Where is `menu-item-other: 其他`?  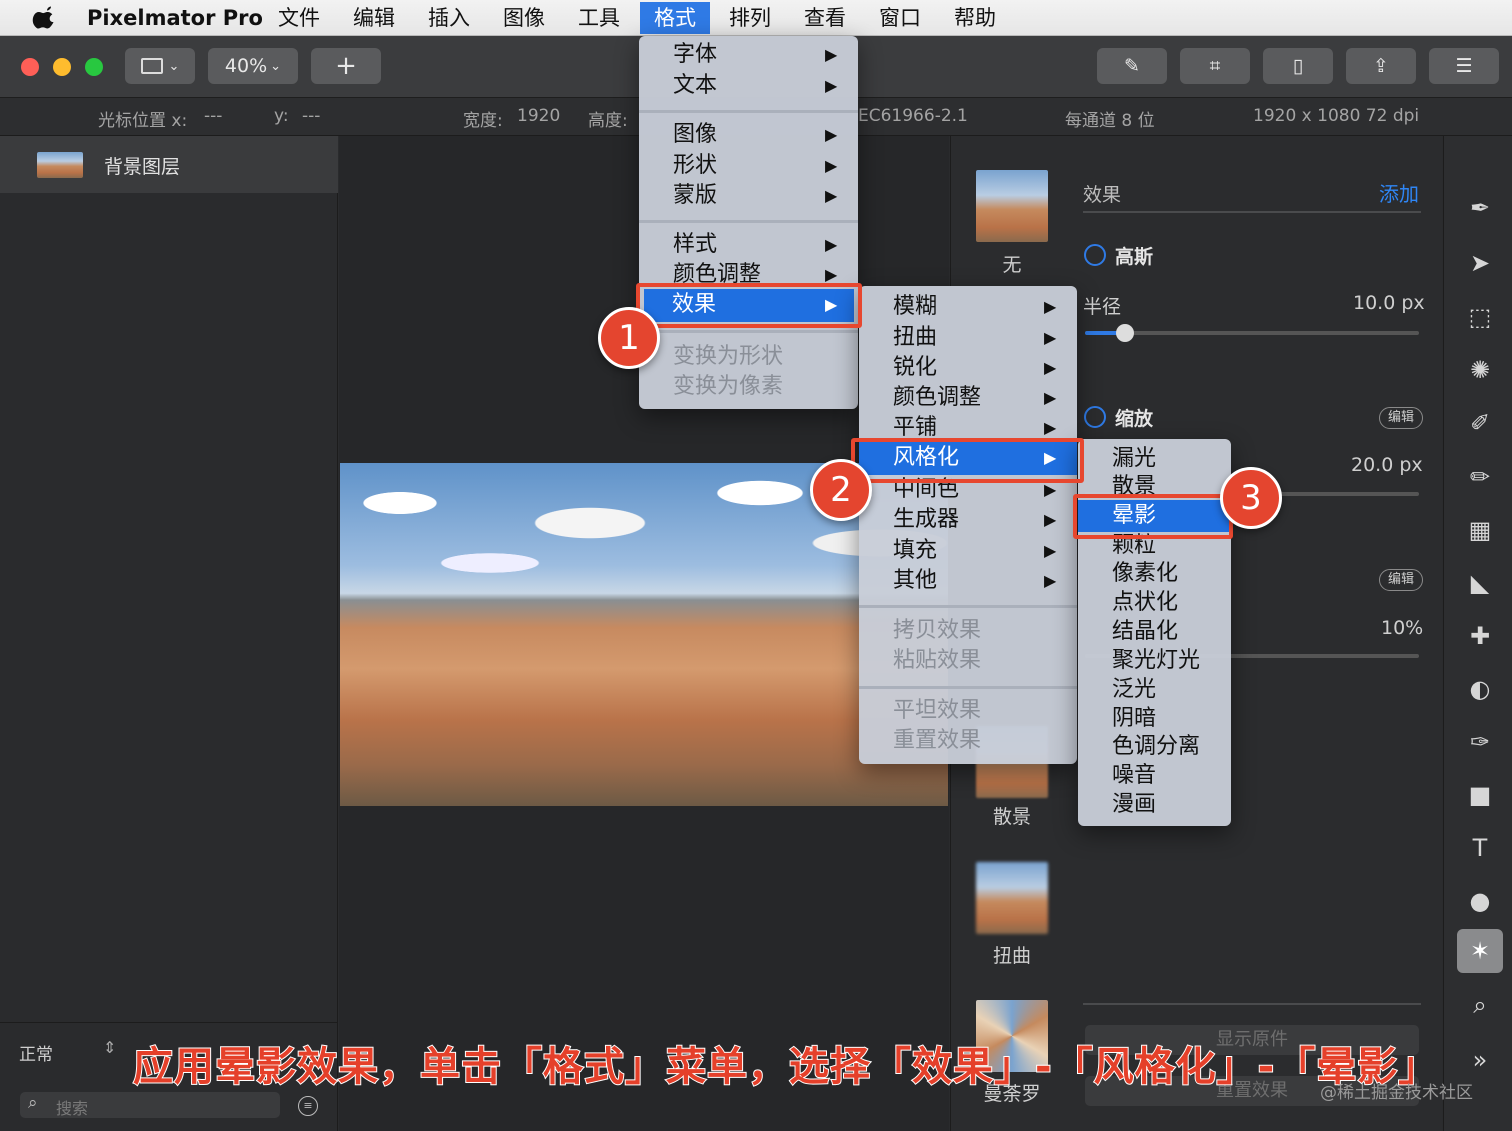
menu-item-other: 其他 is located at coordinates (915, 581).